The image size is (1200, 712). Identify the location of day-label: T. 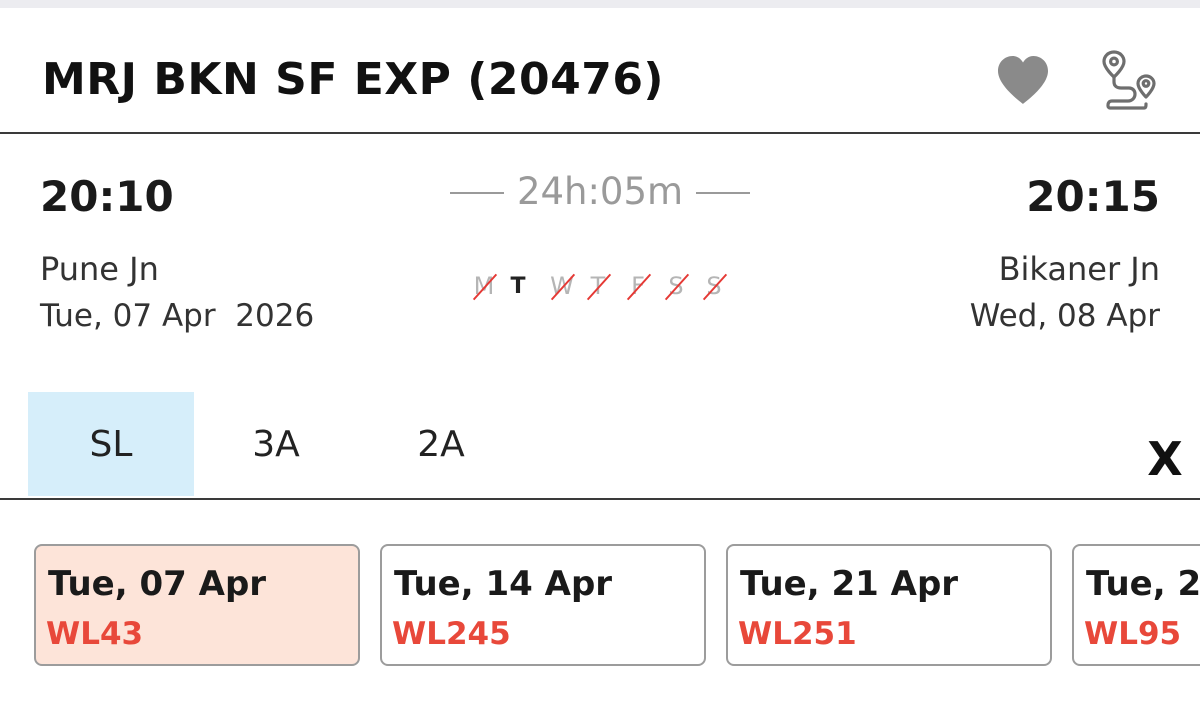
(518, 286).